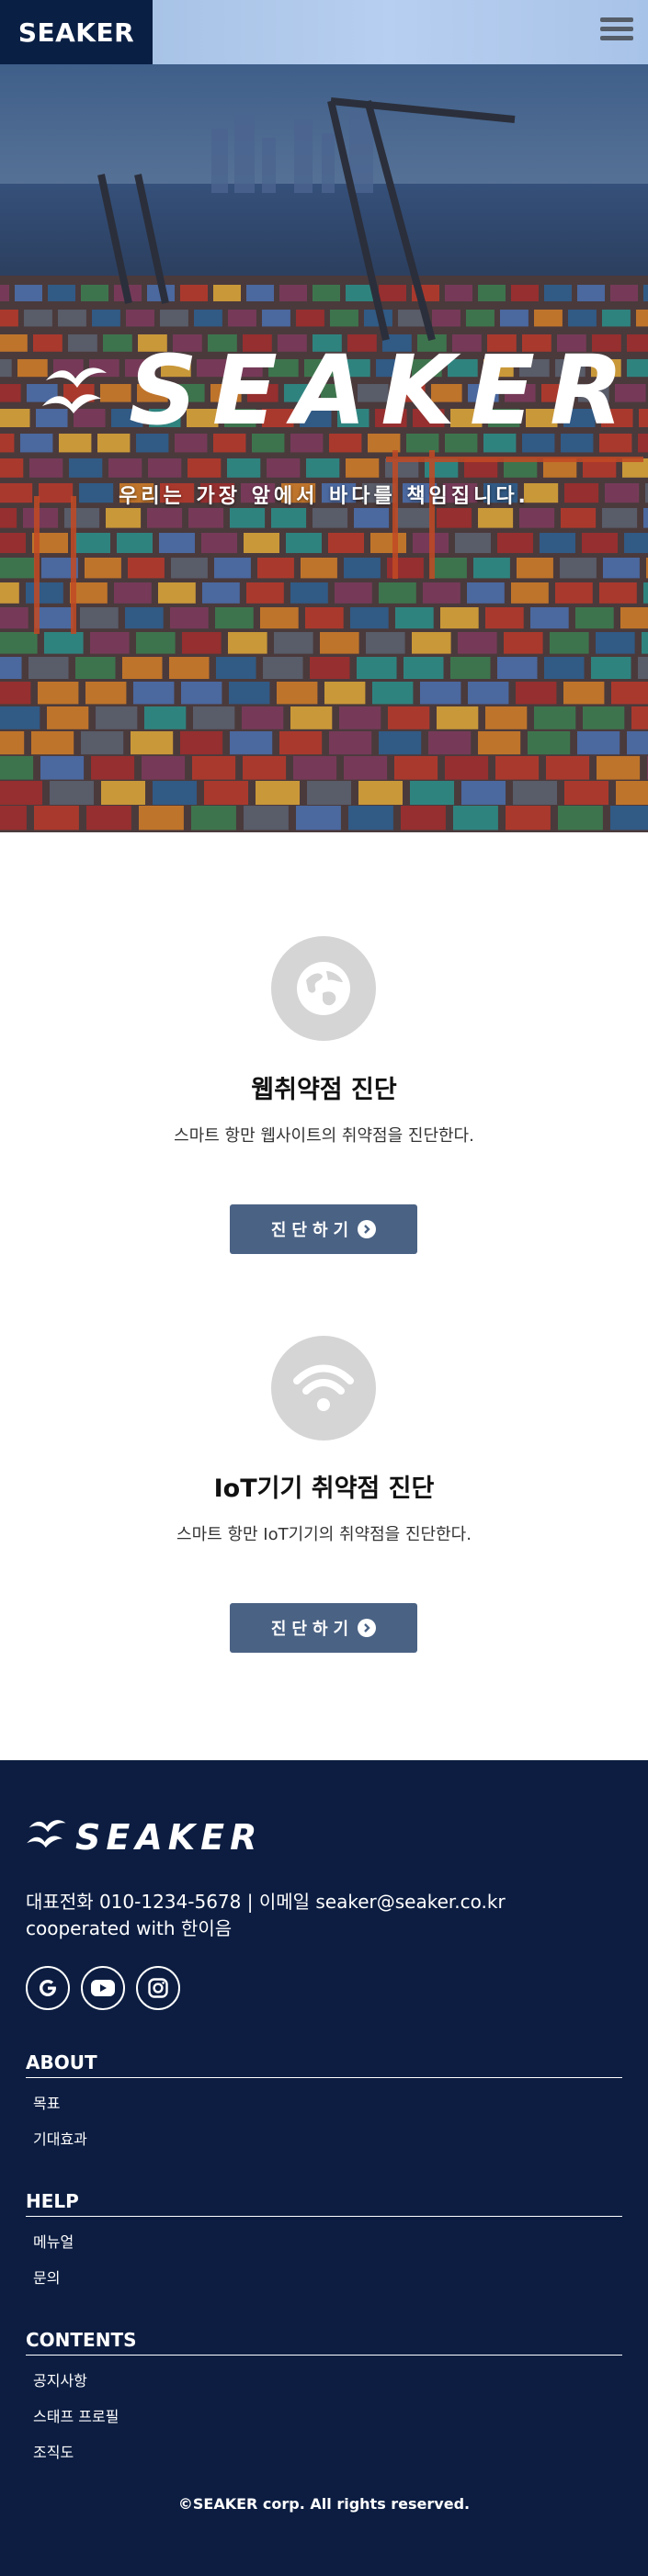  Describe the element at coordinates (327, 2242) in the screenshot. I see `footer-link-manual: 메뉴얼` at that location.